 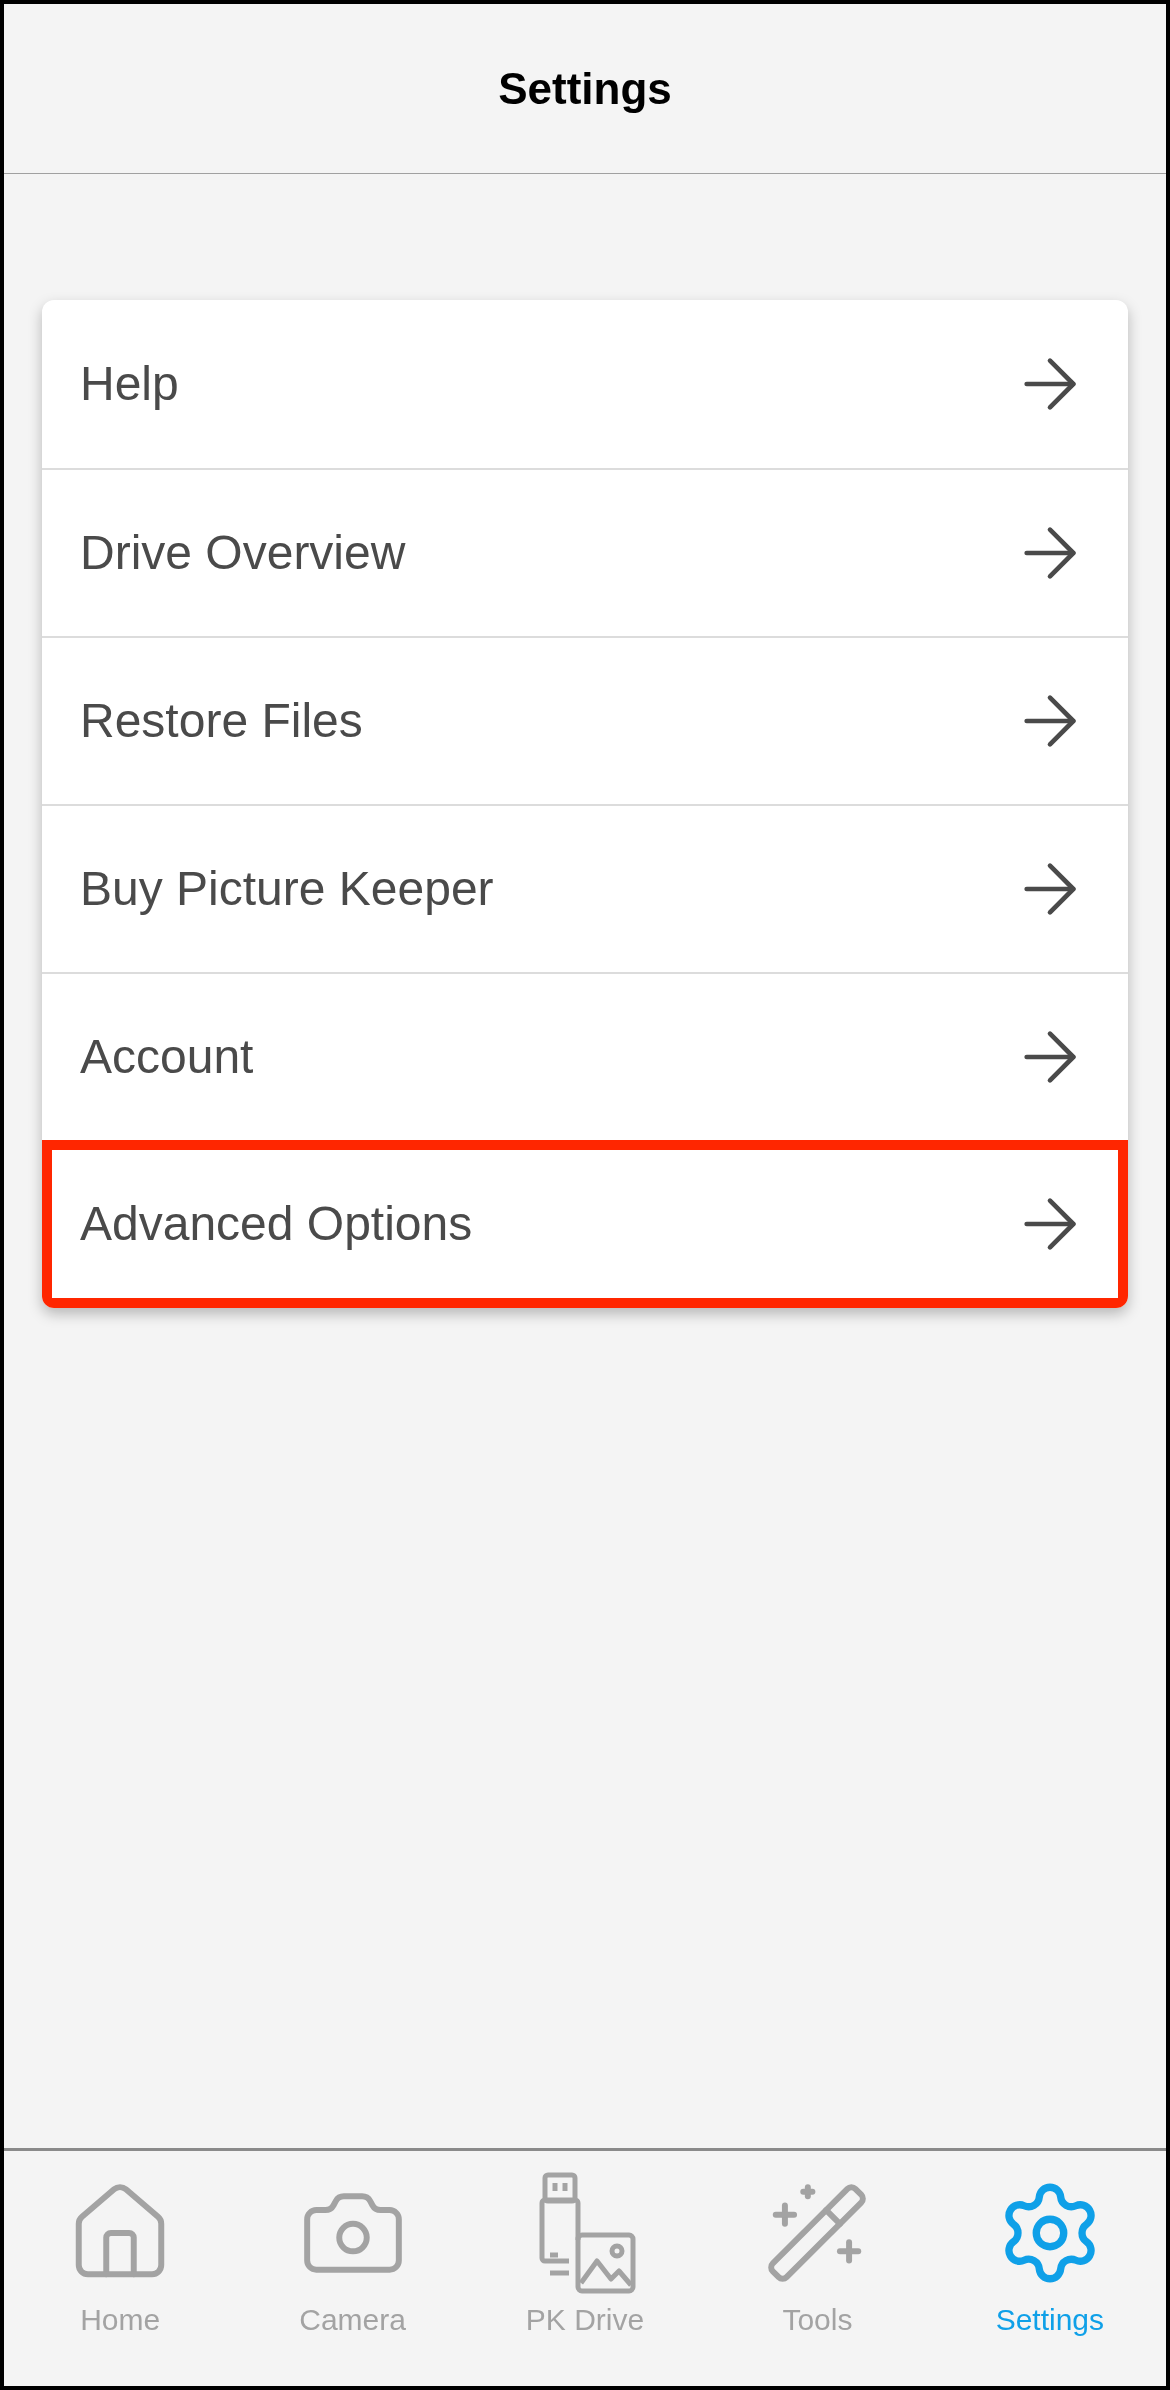 I want to click on menu-item: Drive Overview, so click(x=585, y=552).